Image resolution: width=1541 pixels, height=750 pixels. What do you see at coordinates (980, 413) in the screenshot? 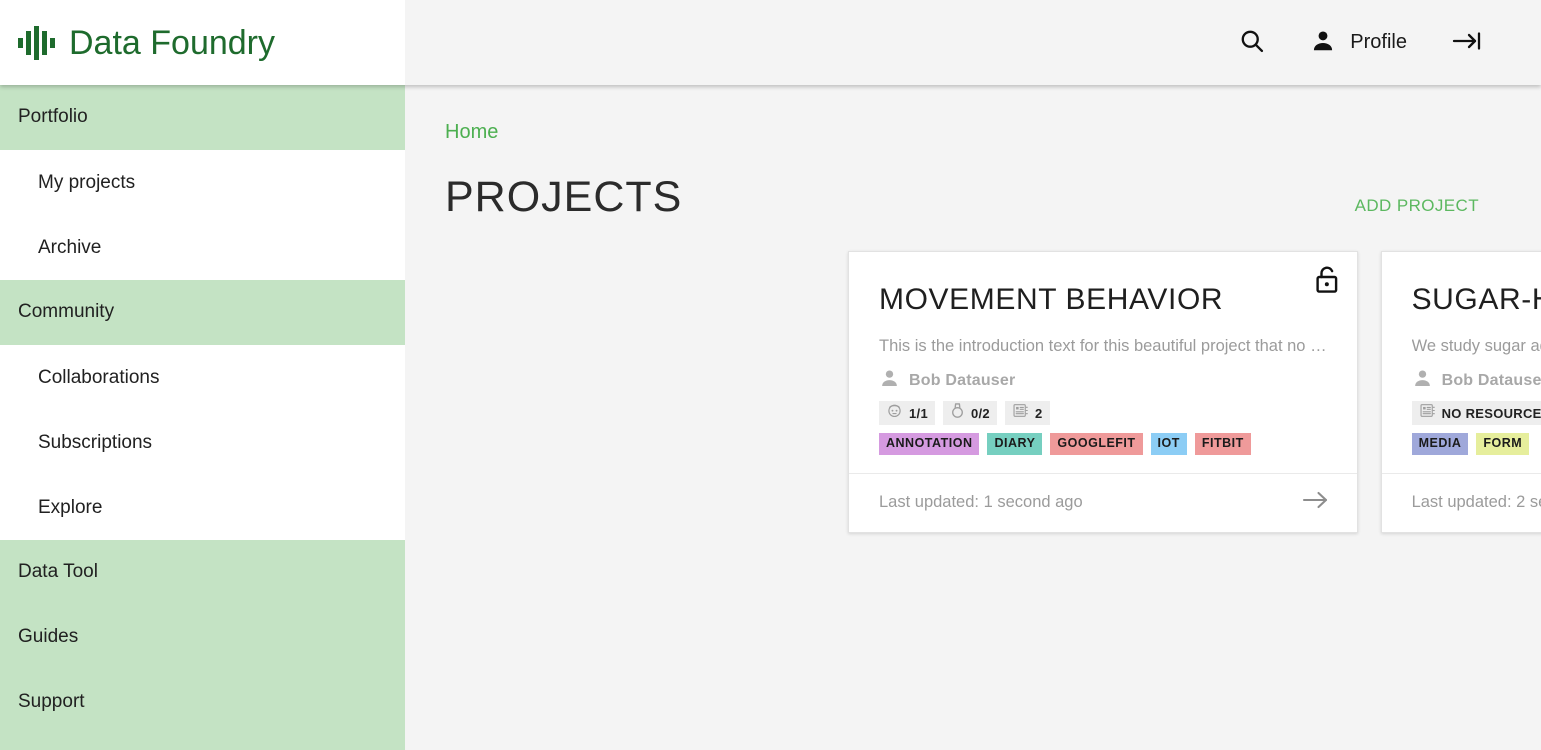
I see `stat-value: 0/2` at bounding box center [980, 413].